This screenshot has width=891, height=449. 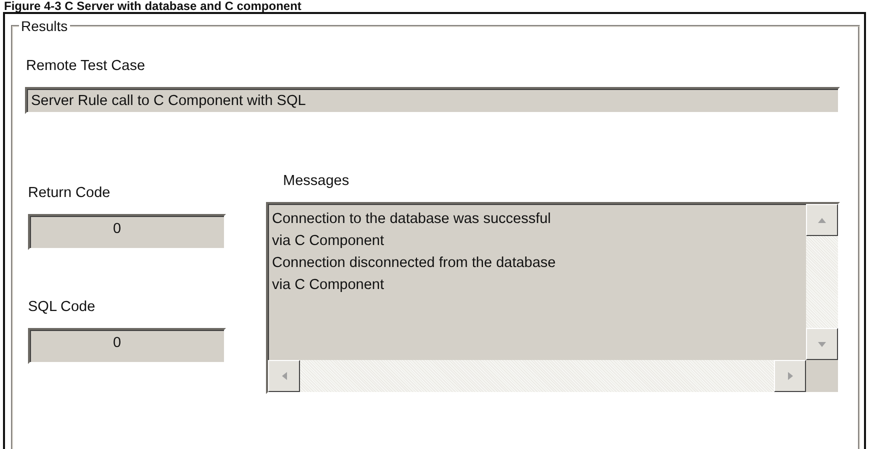 What do you see at coordinates (432, 100) in the screenshot?
I see `test-case-field: Server Rule call to C Component with SQL` at bounding box center [432, 100].